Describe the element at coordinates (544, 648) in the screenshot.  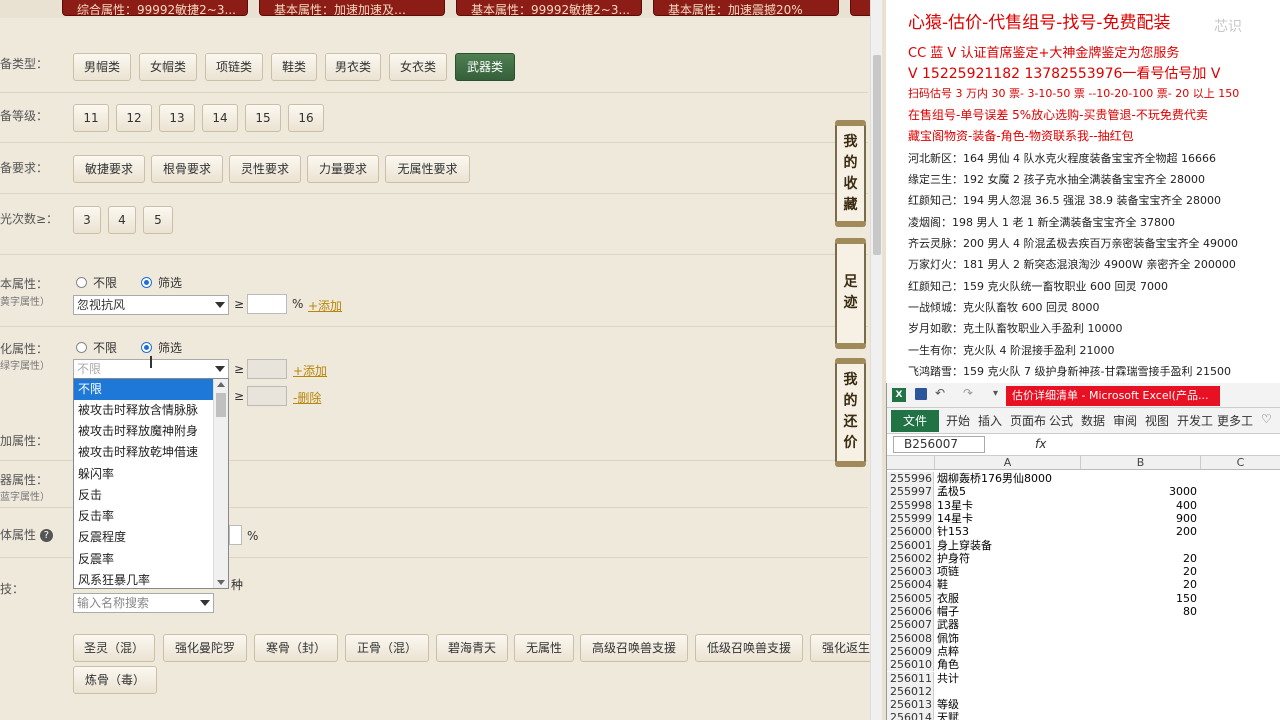
I see `skill-tag: 无属性` at that location.